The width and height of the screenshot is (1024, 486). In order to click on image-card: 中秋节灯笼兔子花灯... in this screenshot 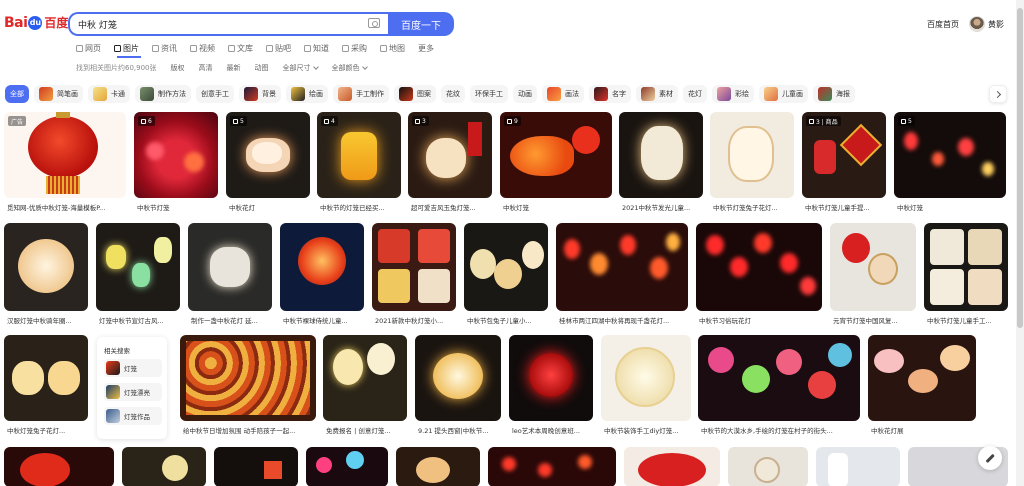, I will do `click(752, 162)`.